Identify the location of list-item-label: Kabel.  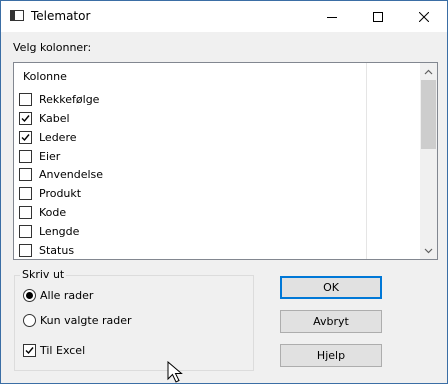
(54, 118).